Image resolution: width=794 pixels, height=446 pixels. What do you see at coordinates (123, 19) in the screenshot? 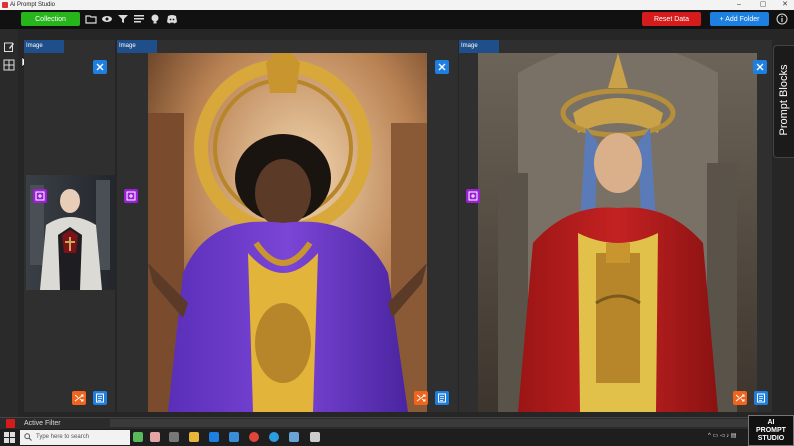
I see `filter-icon` at bounding box center [123, 19].